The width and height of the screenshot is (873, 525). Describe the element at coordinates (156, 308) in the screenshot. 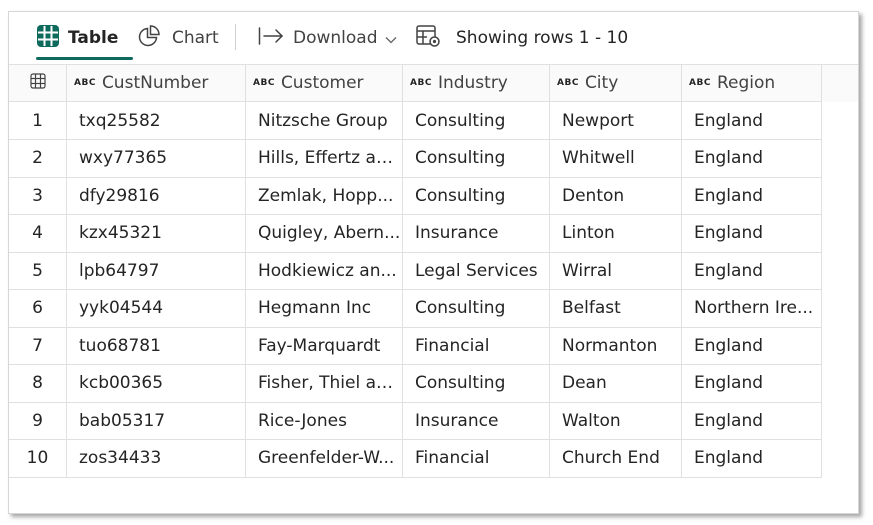

I see `table-cell: yyk04544` at that location.